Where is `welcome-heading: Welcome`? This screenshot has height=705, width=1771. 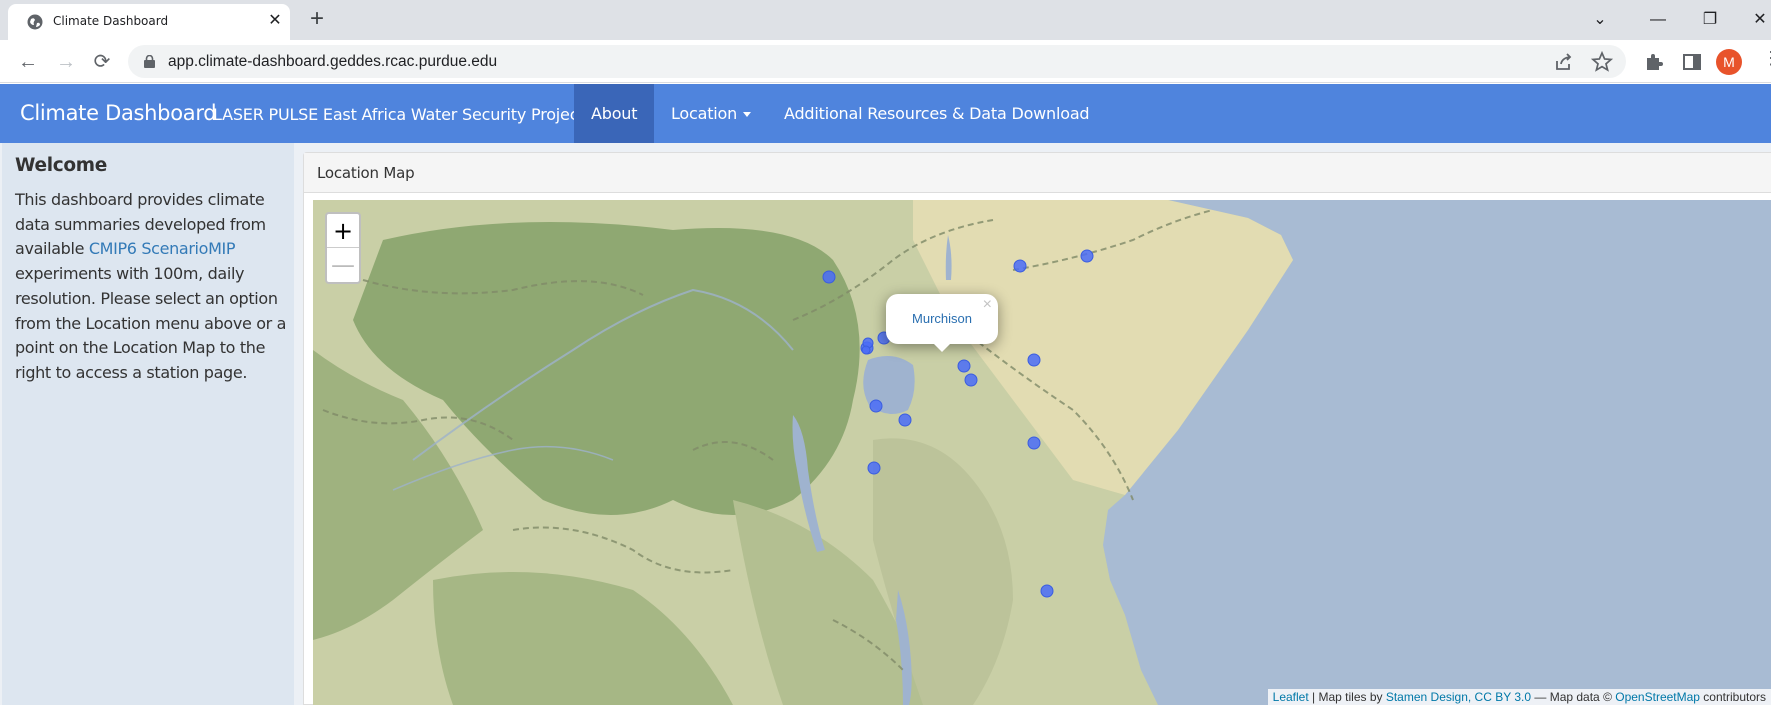
welcome-heading: Welcome is located at coordinates (61, 165).